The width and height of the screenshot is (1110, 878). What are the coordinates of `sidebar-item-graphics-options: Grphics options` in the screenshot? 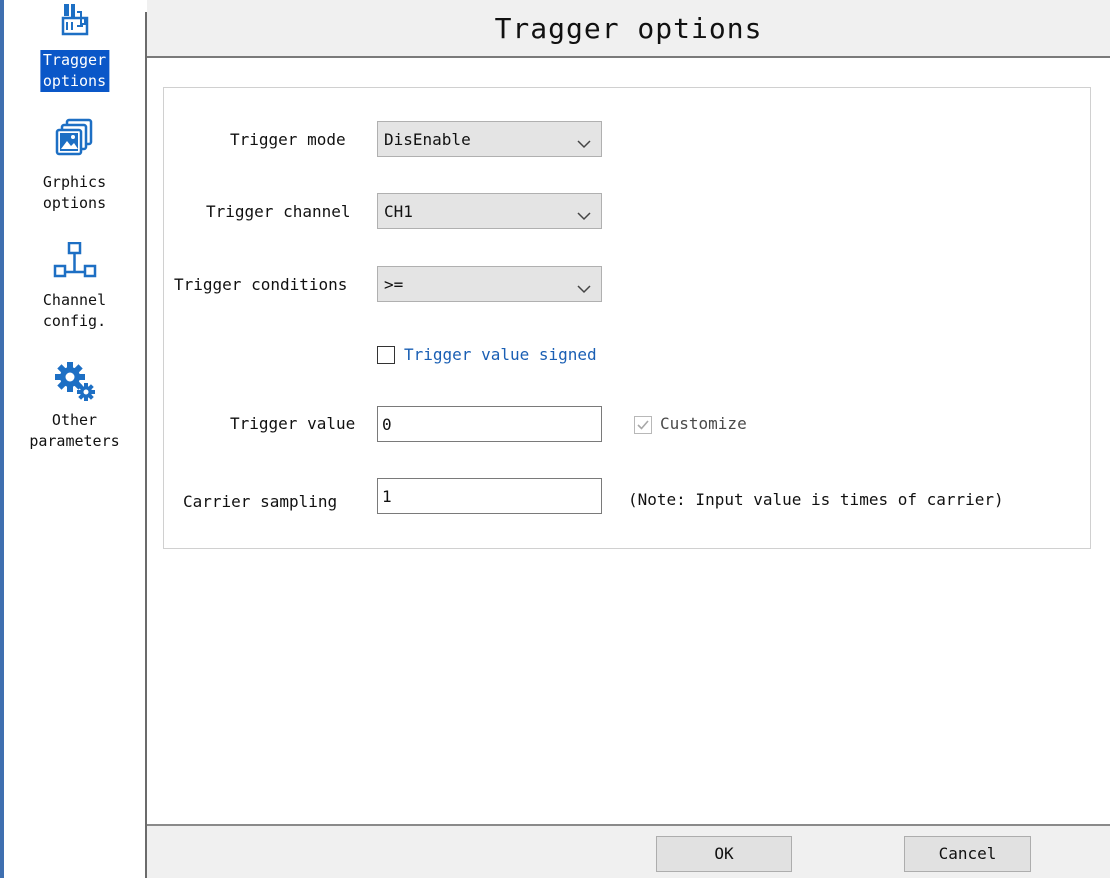 It's located at (74, 166).